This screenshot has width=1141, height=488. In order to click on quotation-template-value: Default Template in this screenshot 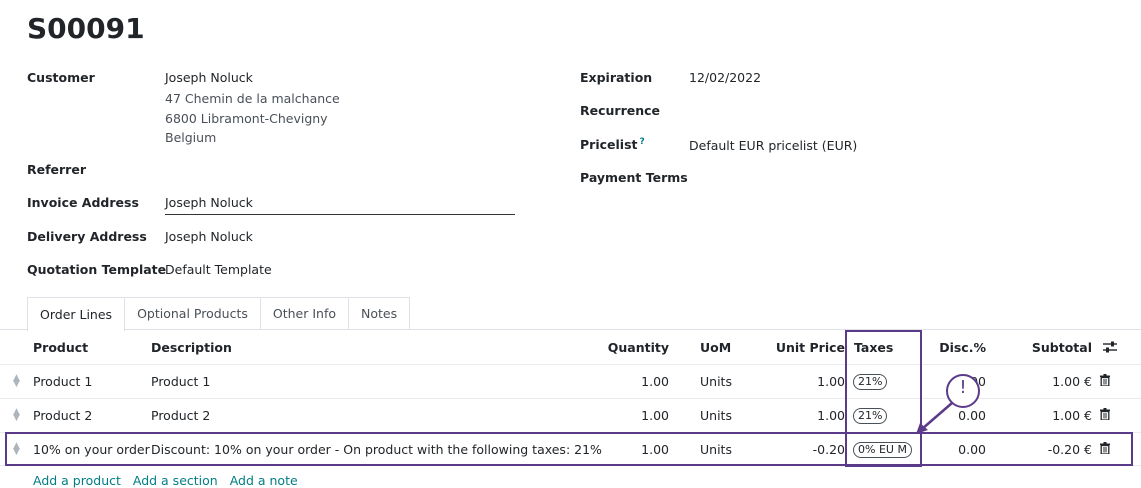, I will do `click(218, 269)`.